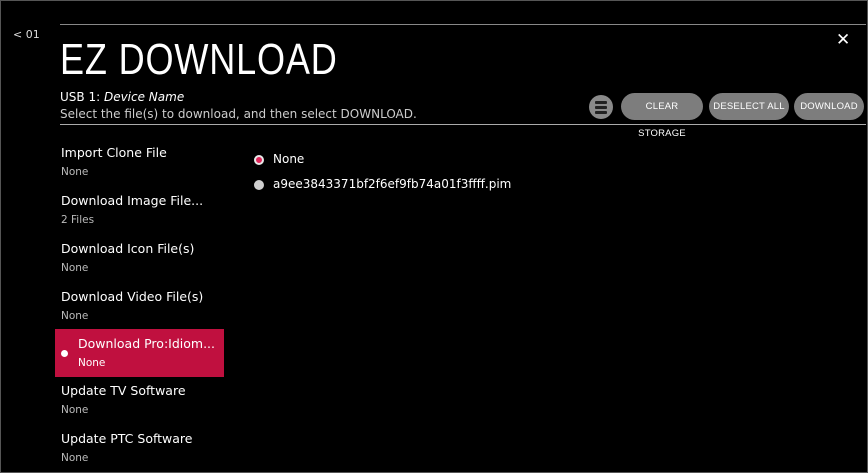  I want to click on clear-storage-button: CLEAR STORAGE, so click(662, 116).